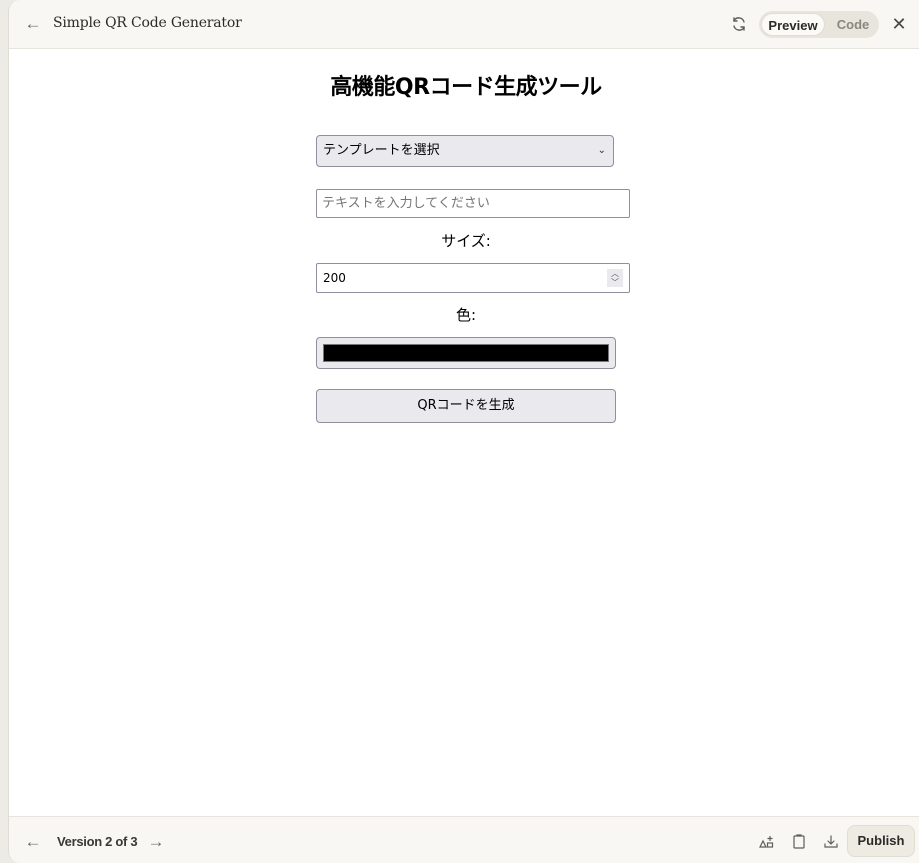 The width and height of the screenshot is (919, 863). What do you see at coordinates (466, 406) in the screenshot?
I see `generate-qr-button: QRコードを生成` at bounding box center [466, 406].